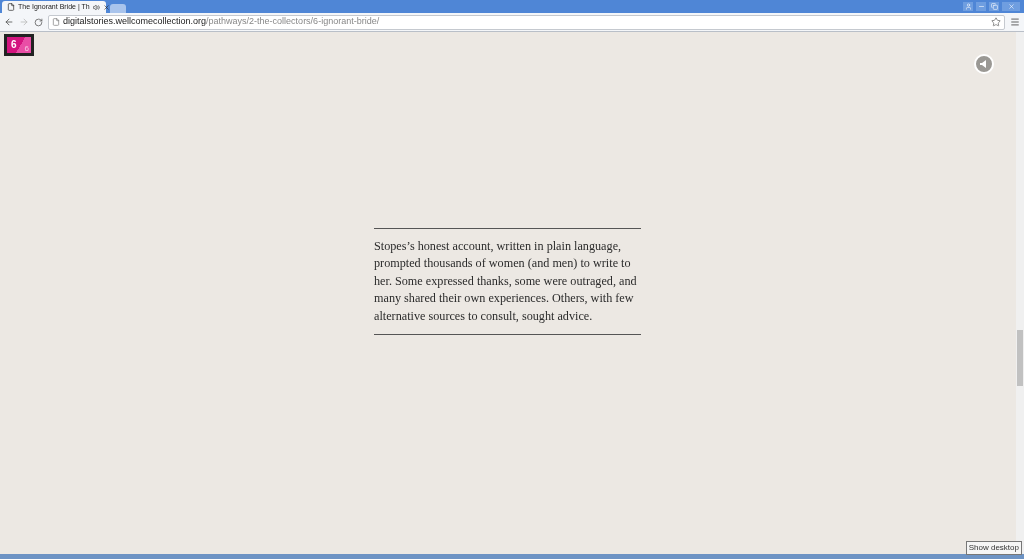  I want to click on minimize-icon, so click(981, 6).